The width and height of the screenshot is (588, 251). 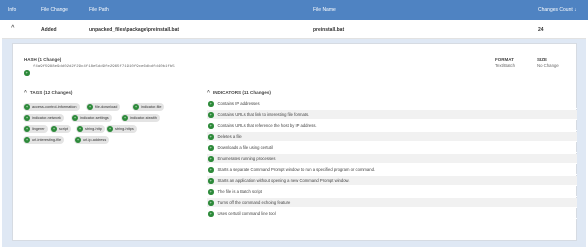 I want to click on tag-label: string-http, so click(x=93, y=129).